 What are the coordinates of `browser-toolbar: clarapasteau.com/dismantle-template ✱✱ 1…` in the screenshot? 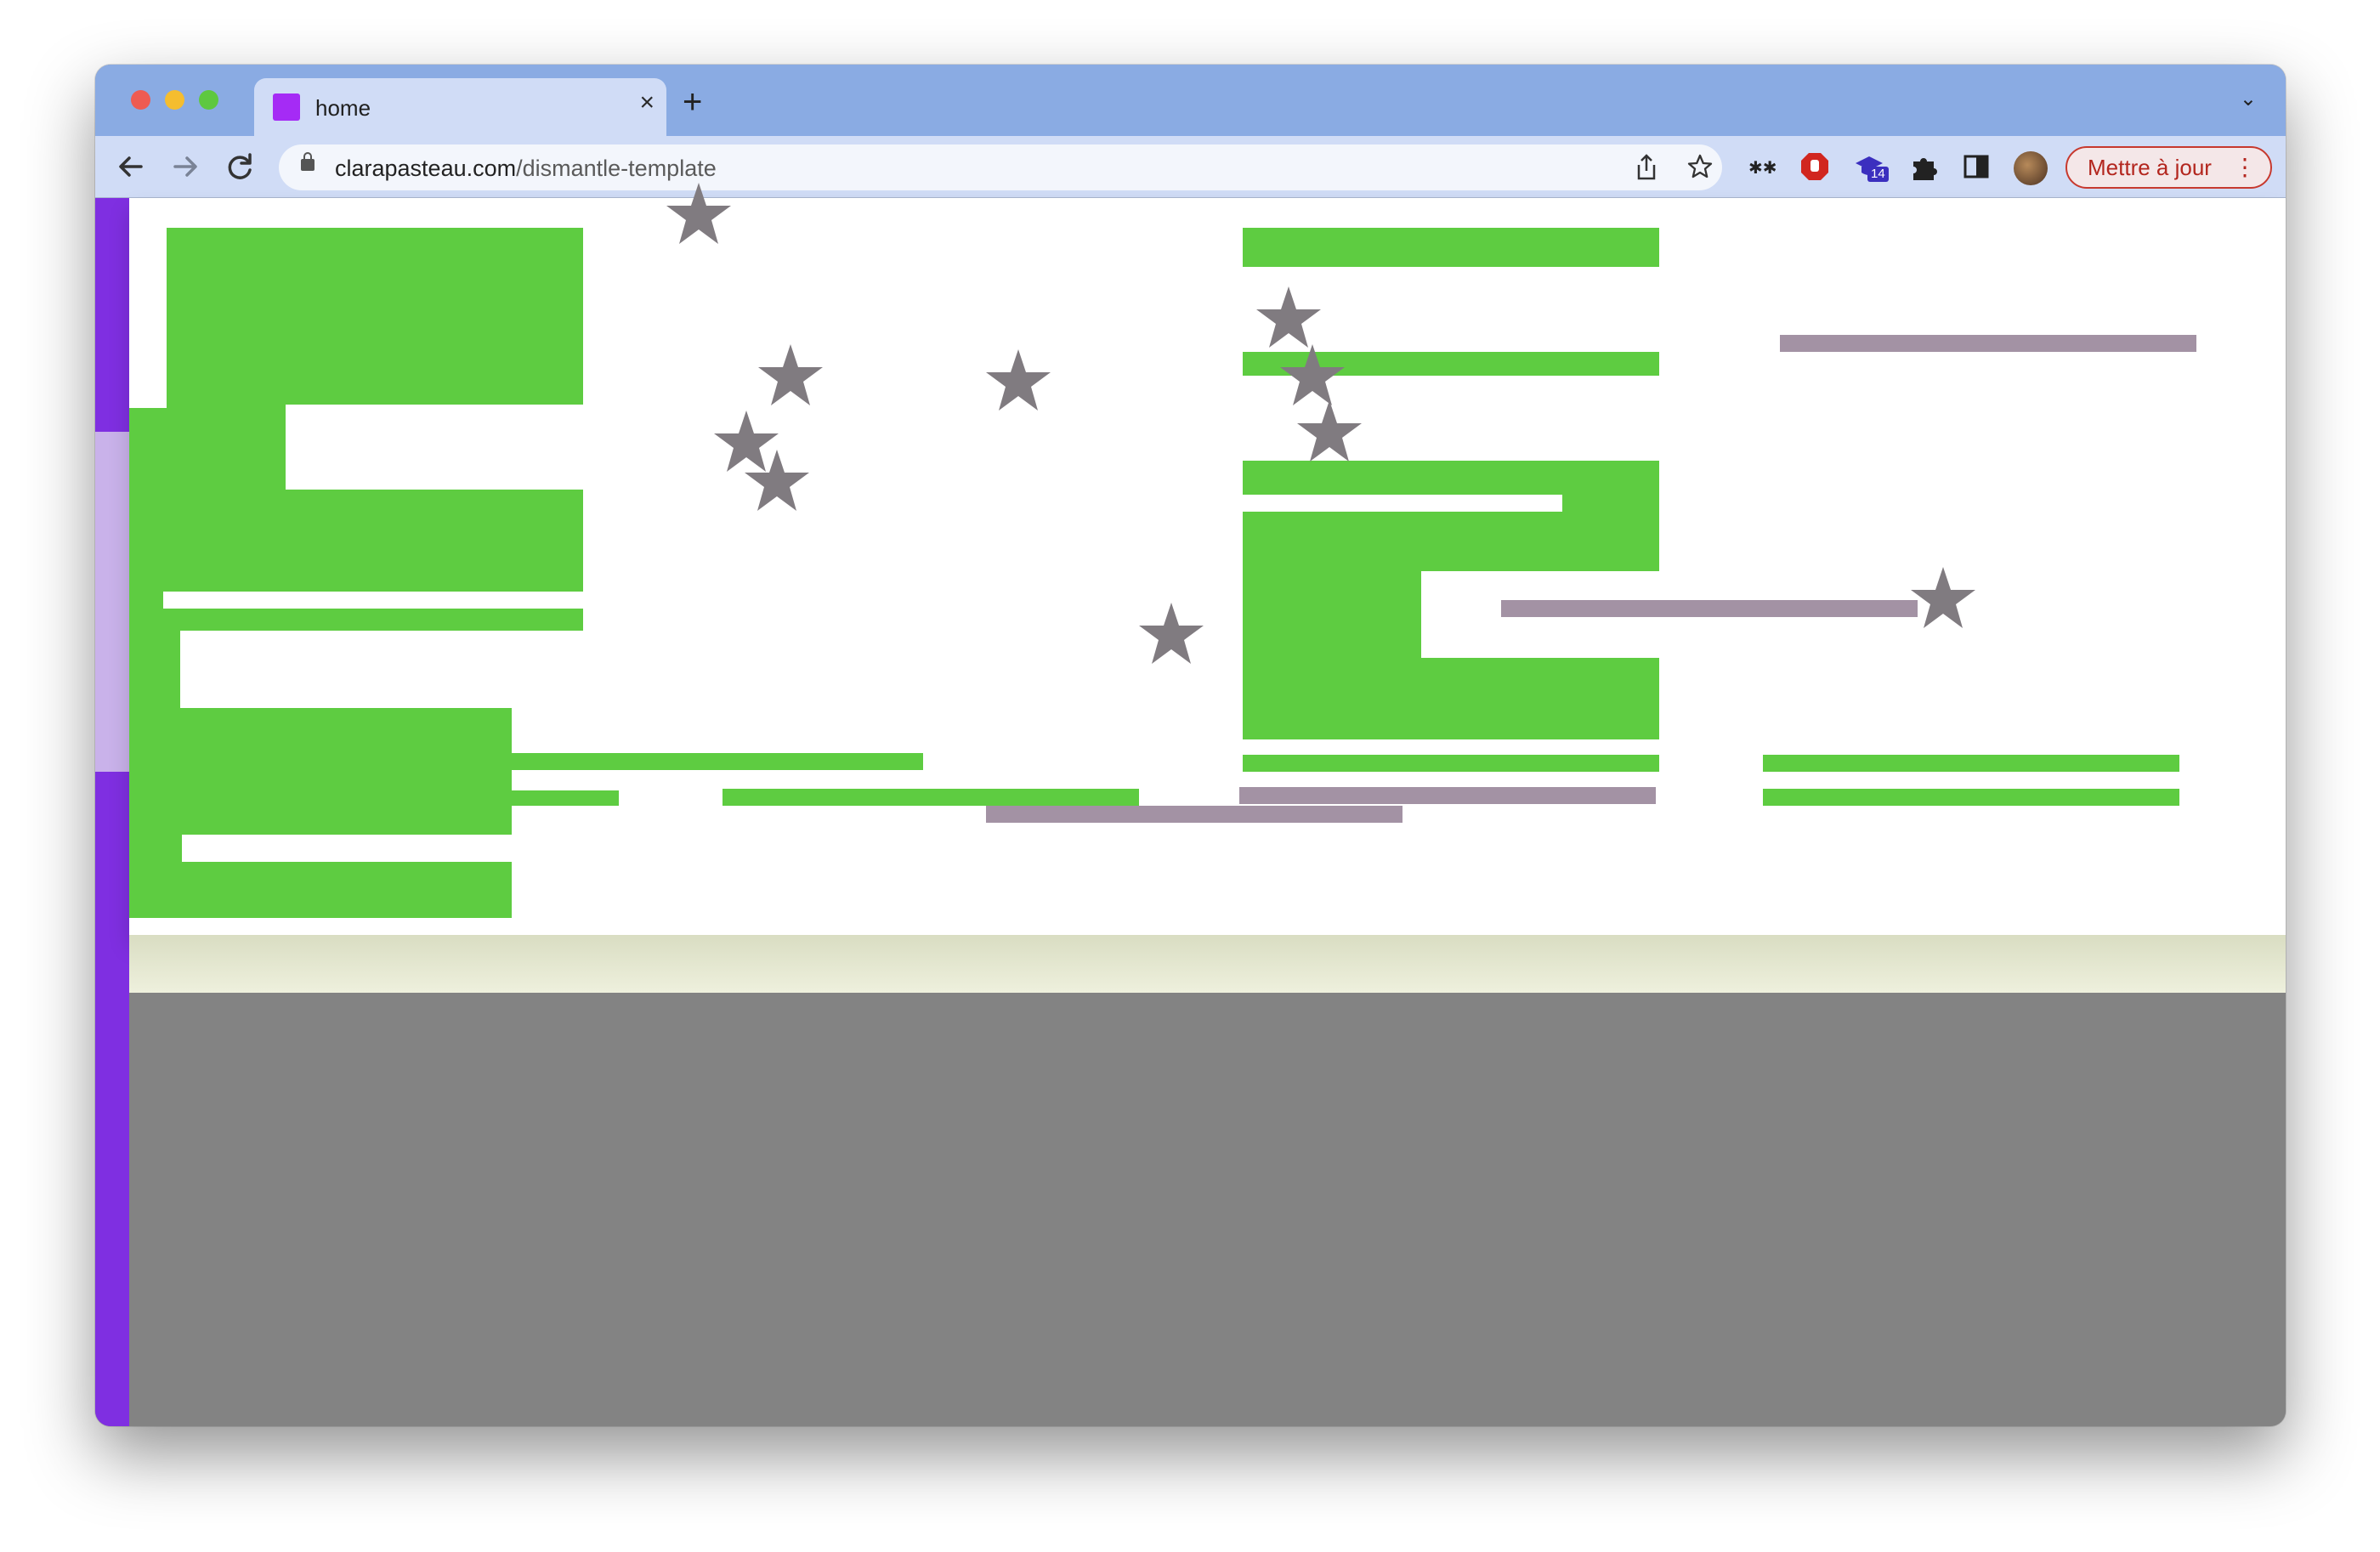 It's located at (1190, 167).